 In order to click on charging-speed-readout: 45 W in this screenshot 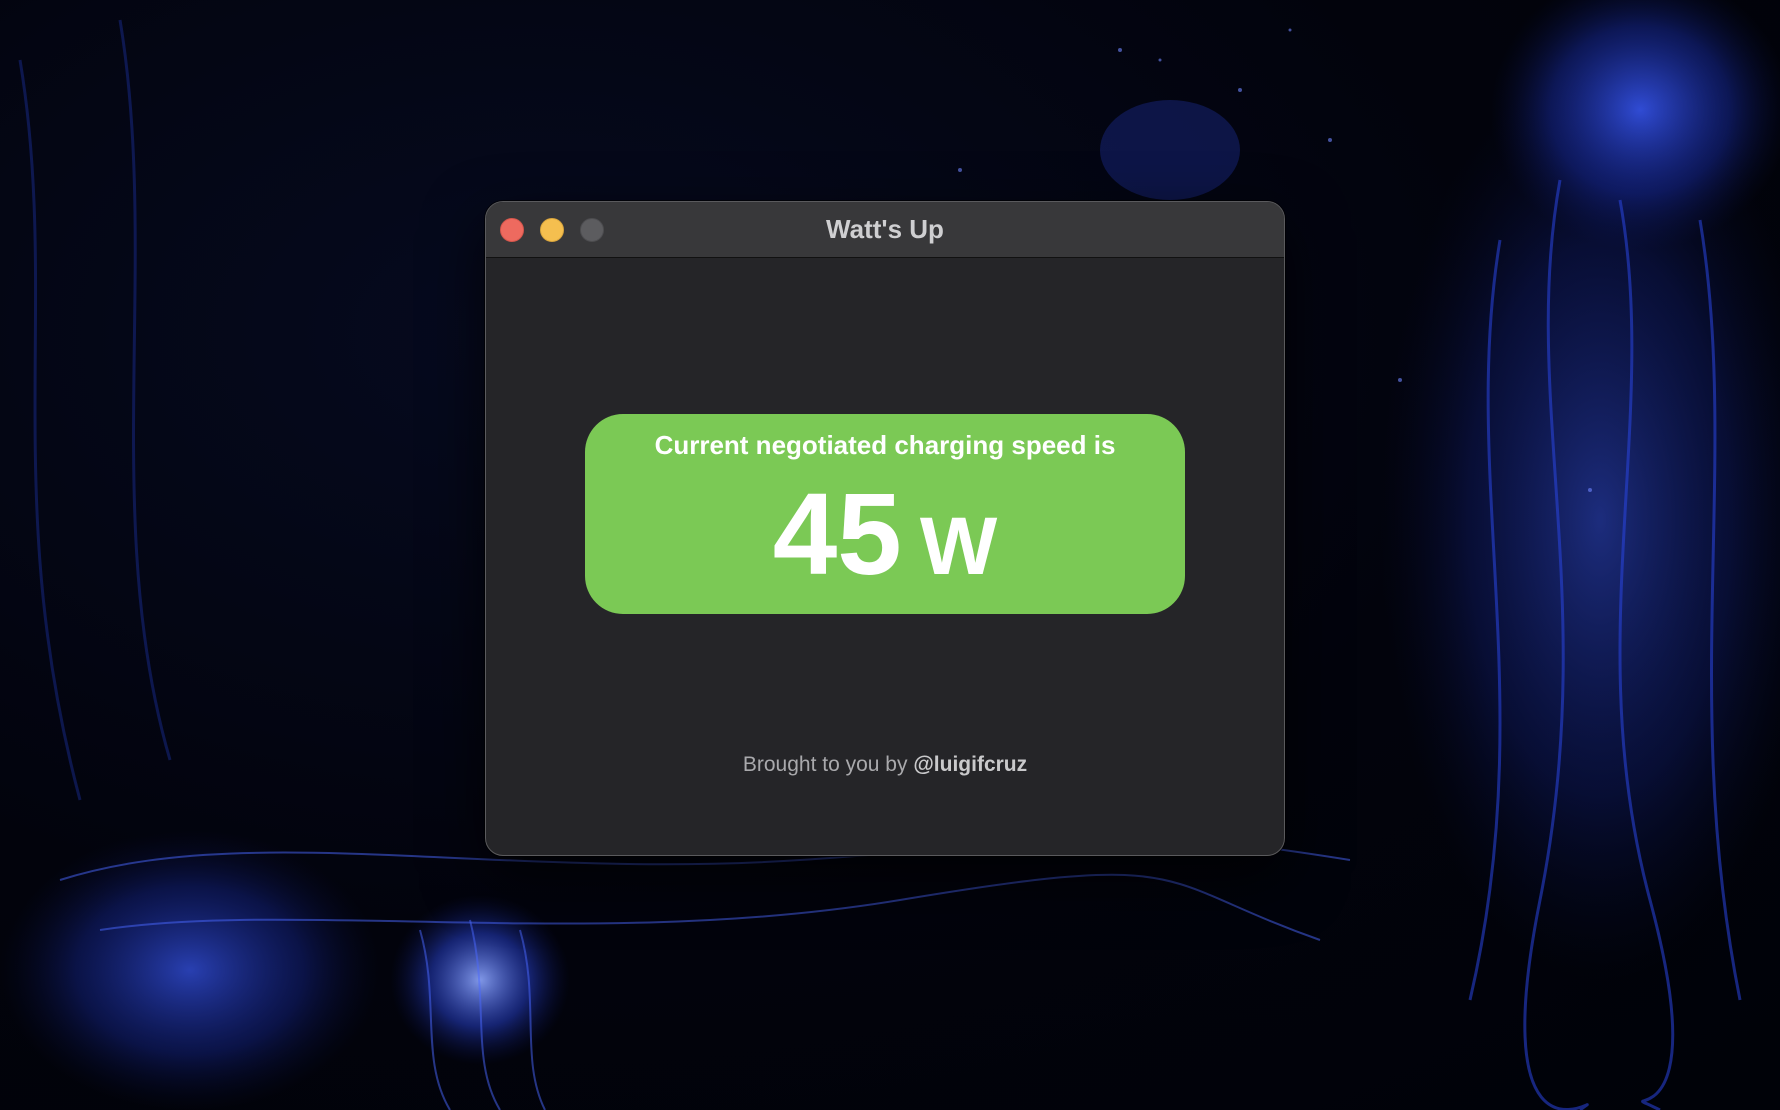, I will do `click(885, 534)`.